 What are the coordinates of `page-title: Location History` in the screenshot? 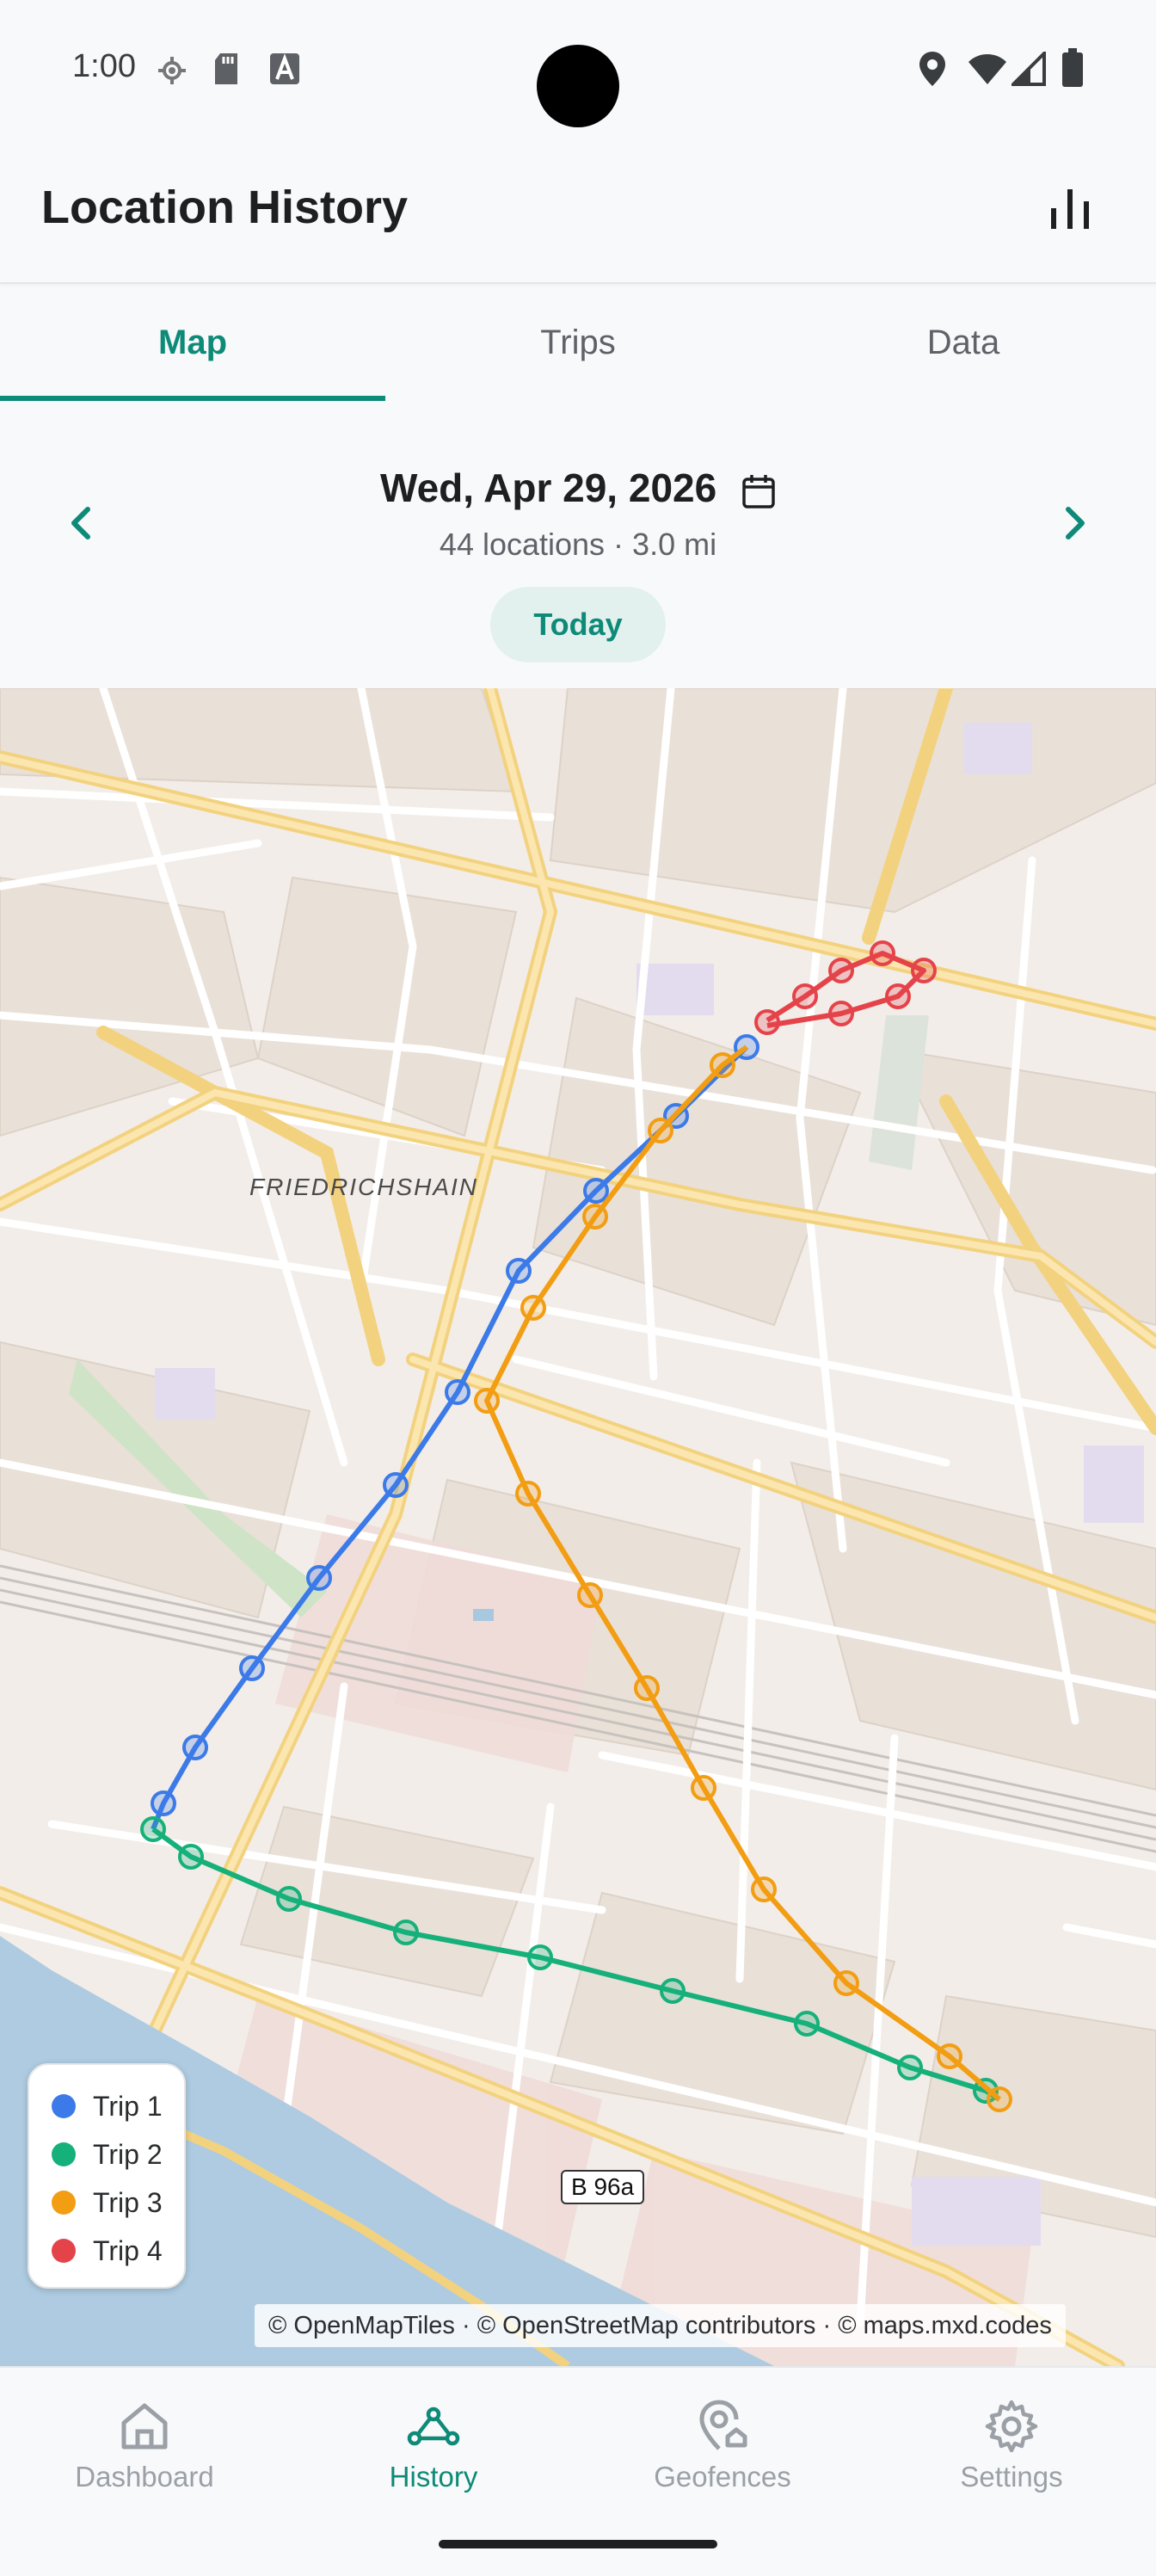 It's located at (225, 208).